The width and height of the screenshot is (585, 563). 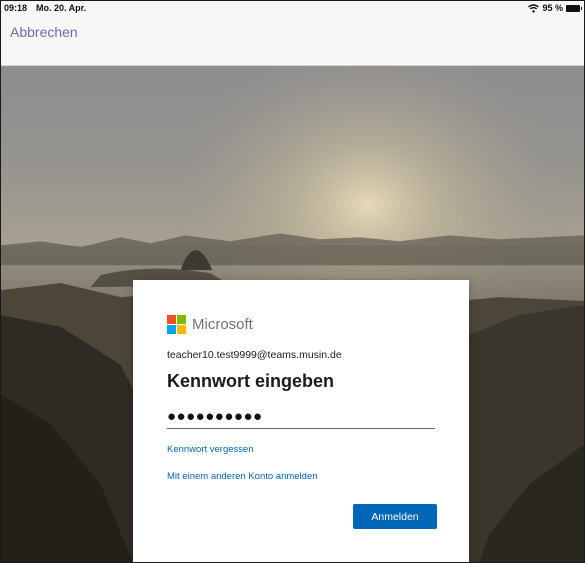 What do you see at coordinates (395, 516) in the screenshot?
I see `signin-button: Anmelden` at bounding box center [395, 516].